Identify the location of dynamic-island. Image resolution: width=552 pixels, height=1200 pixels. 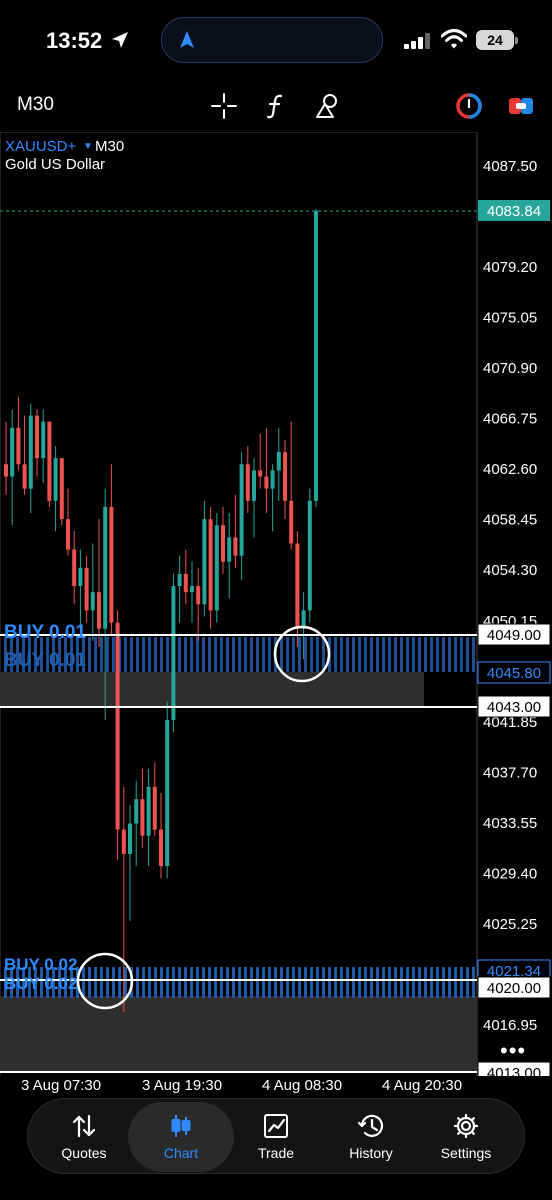
(272, 40).